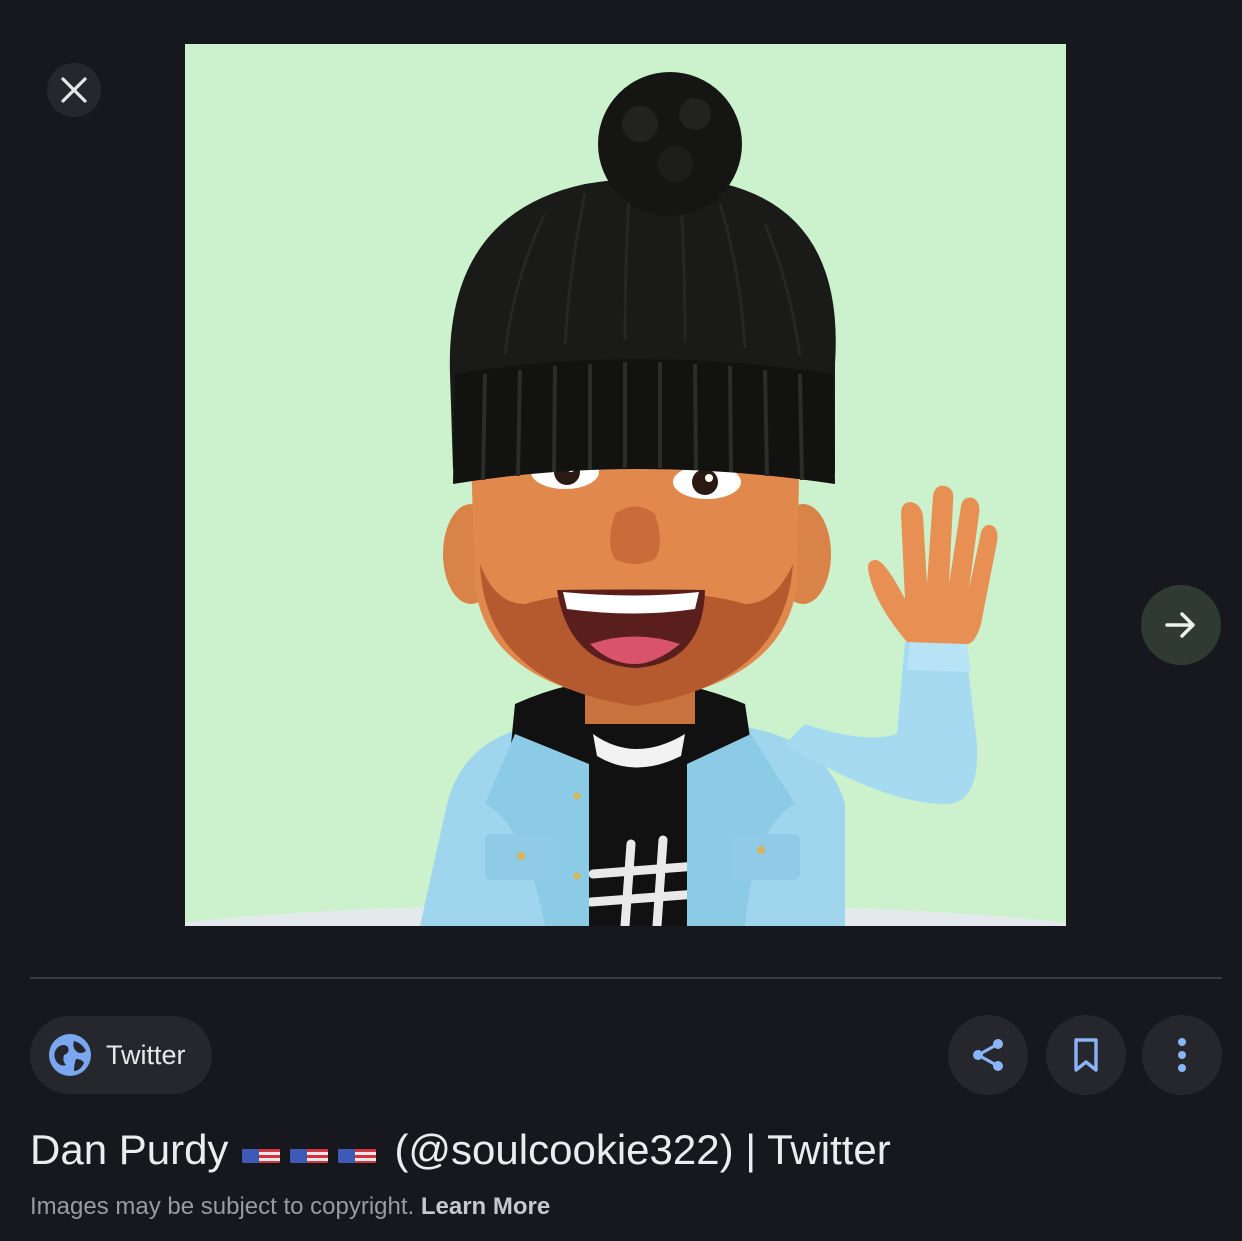  Describe the element at coordinates (129, 1149) in the screenshot. I see `result-name: Dan Purdy` at that location.